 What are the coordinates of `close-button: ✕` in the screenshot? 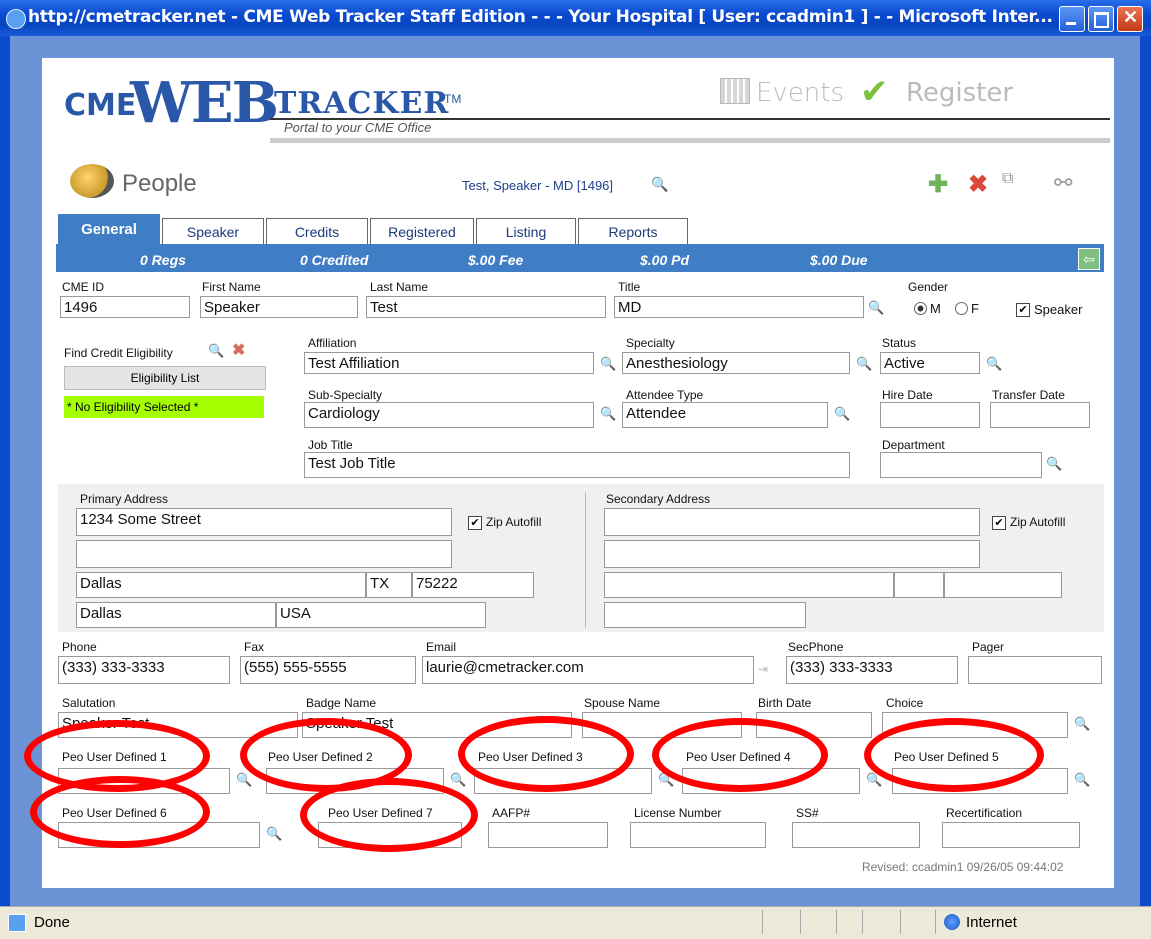 It's located at (1130, 19).